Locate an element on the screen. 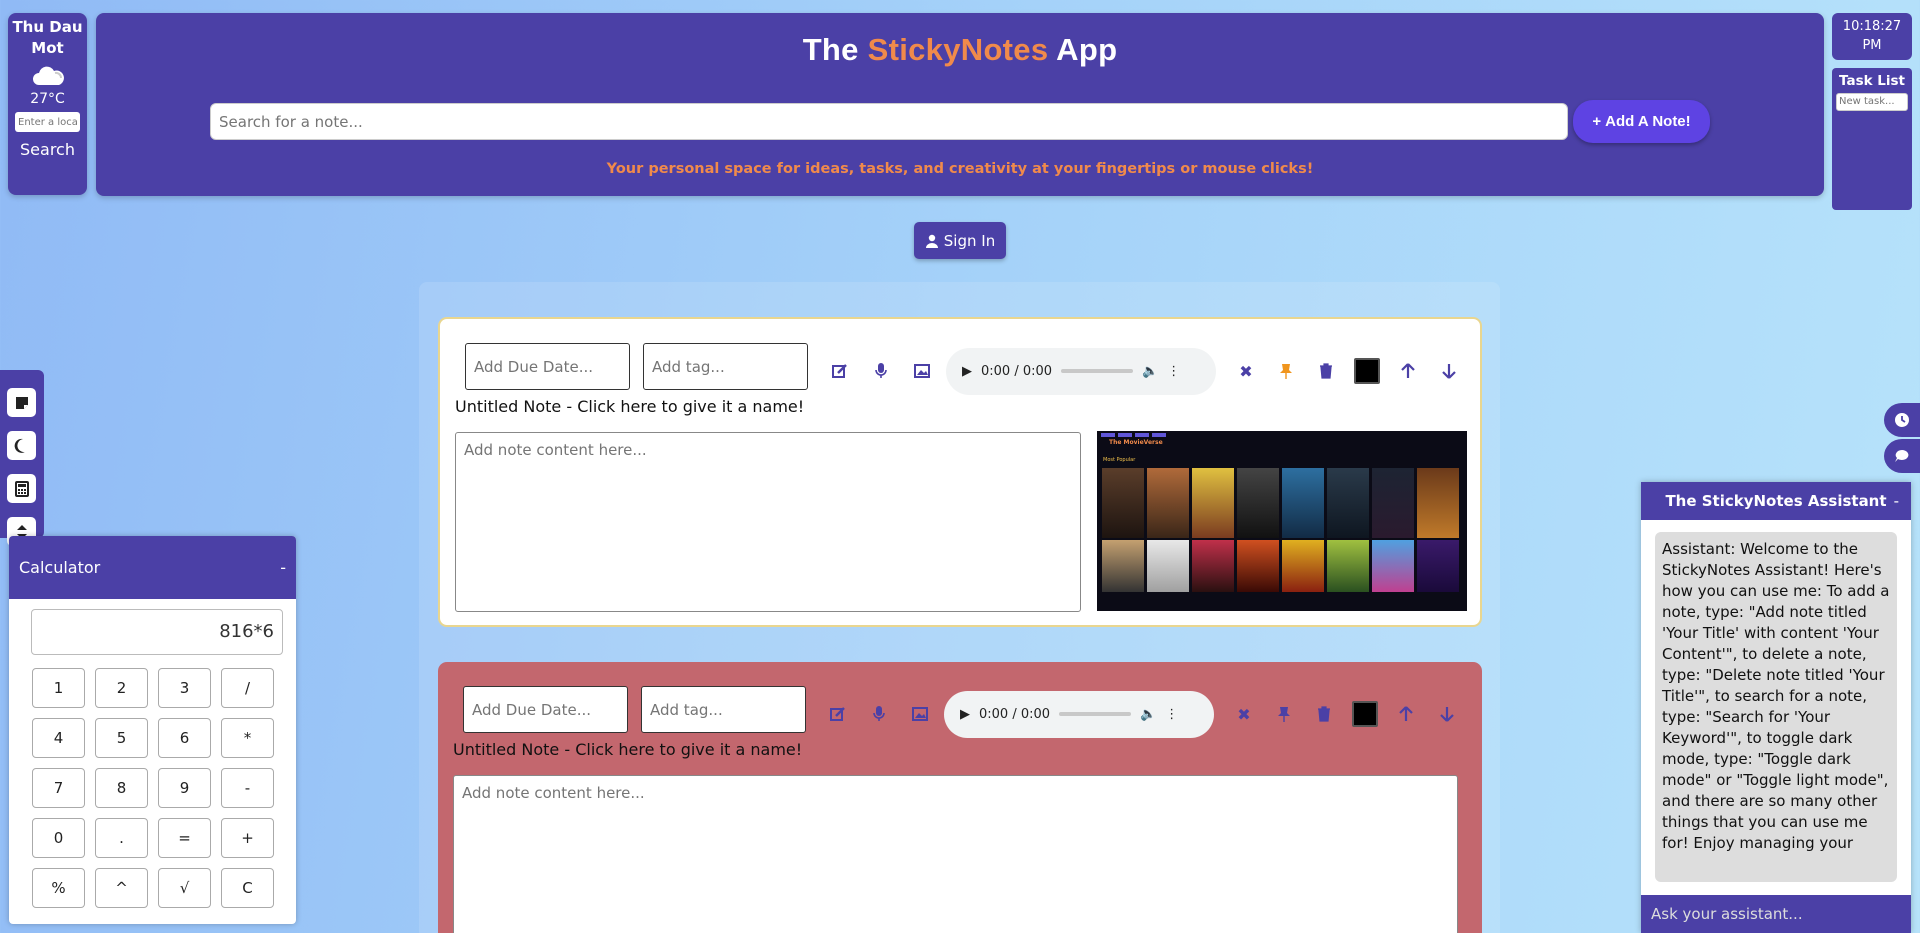  chat-button is located at coordinates (1902, 456).